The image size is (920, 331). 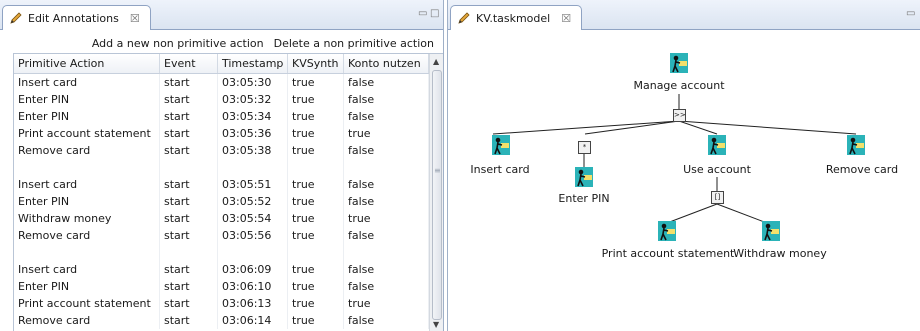 I want to click on cell-konto-nutzen, so click(x=386, y=252).